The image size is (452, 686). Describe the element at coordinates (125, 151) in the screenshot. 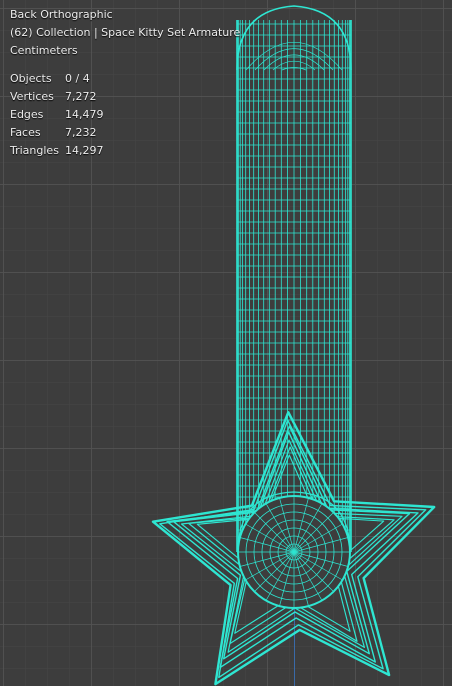

I see `stat-row-triangles: Triangles 14,297` at that location.